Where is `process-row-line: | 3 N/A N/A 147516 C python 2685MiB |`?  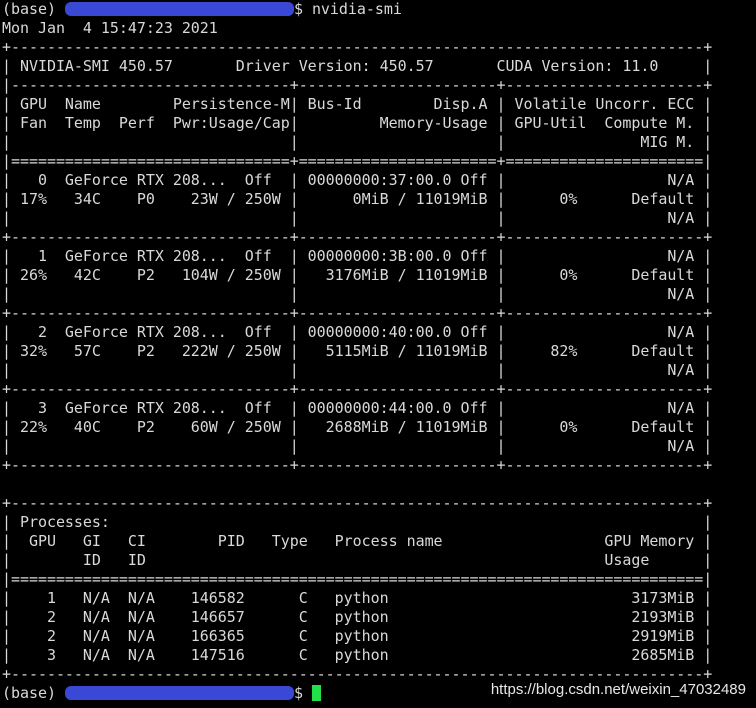
process-row-line: | 3 N/A N/A 147516 C python 2685MiB | is located at coordinates (357, 655).